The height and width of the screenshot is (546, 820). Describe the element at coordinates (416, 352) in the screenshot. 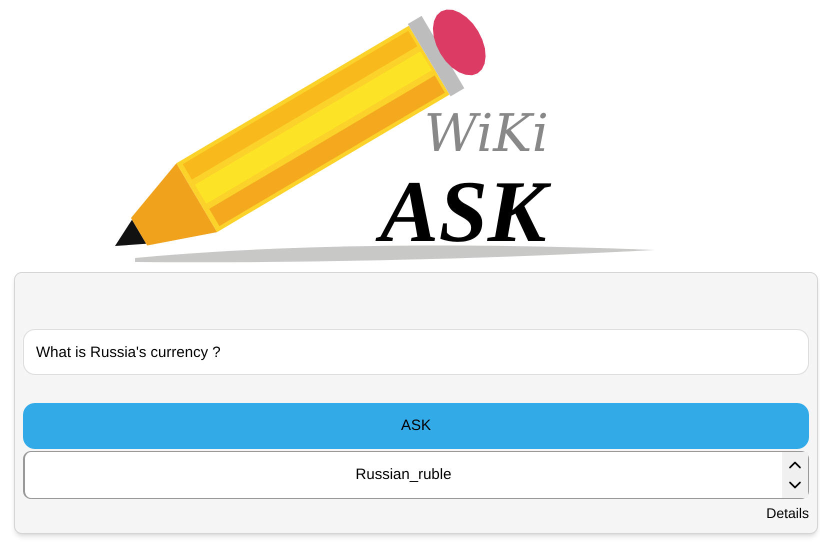

I see `question-field: What is Russia's currency ?` at that location.